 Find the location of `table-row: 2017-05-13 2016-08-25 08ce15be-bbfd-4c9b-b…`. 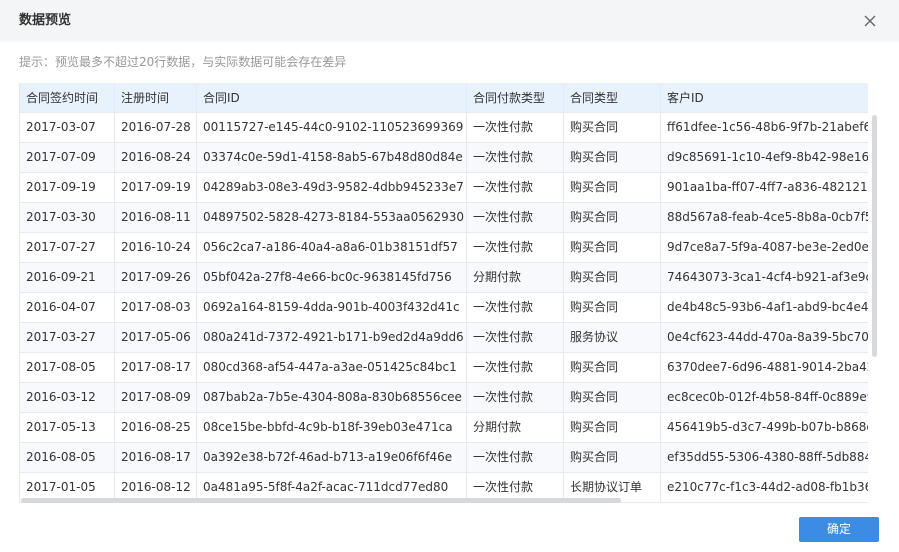

table-row: 2017-05-13 2016-08-25 08ce15be-bbfd-4c9b-b… is located at coordinates (443, 428).